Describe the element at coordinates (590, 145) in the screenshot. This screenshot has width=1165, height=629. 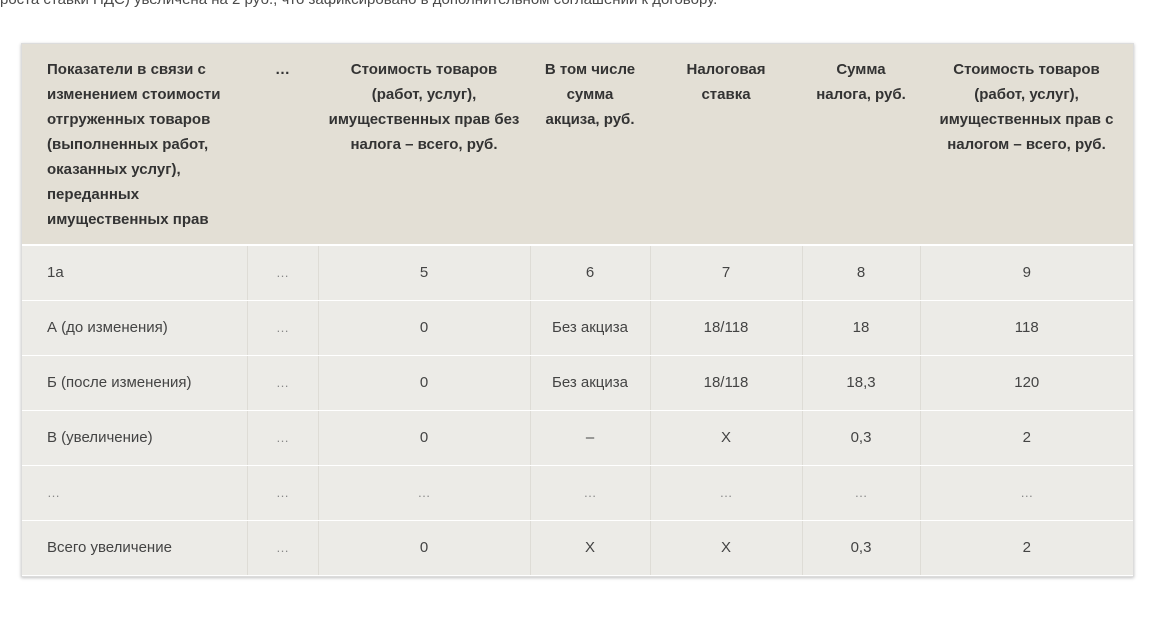
I see `header-excise: В том числе сумма акциза, руб.` at that location.